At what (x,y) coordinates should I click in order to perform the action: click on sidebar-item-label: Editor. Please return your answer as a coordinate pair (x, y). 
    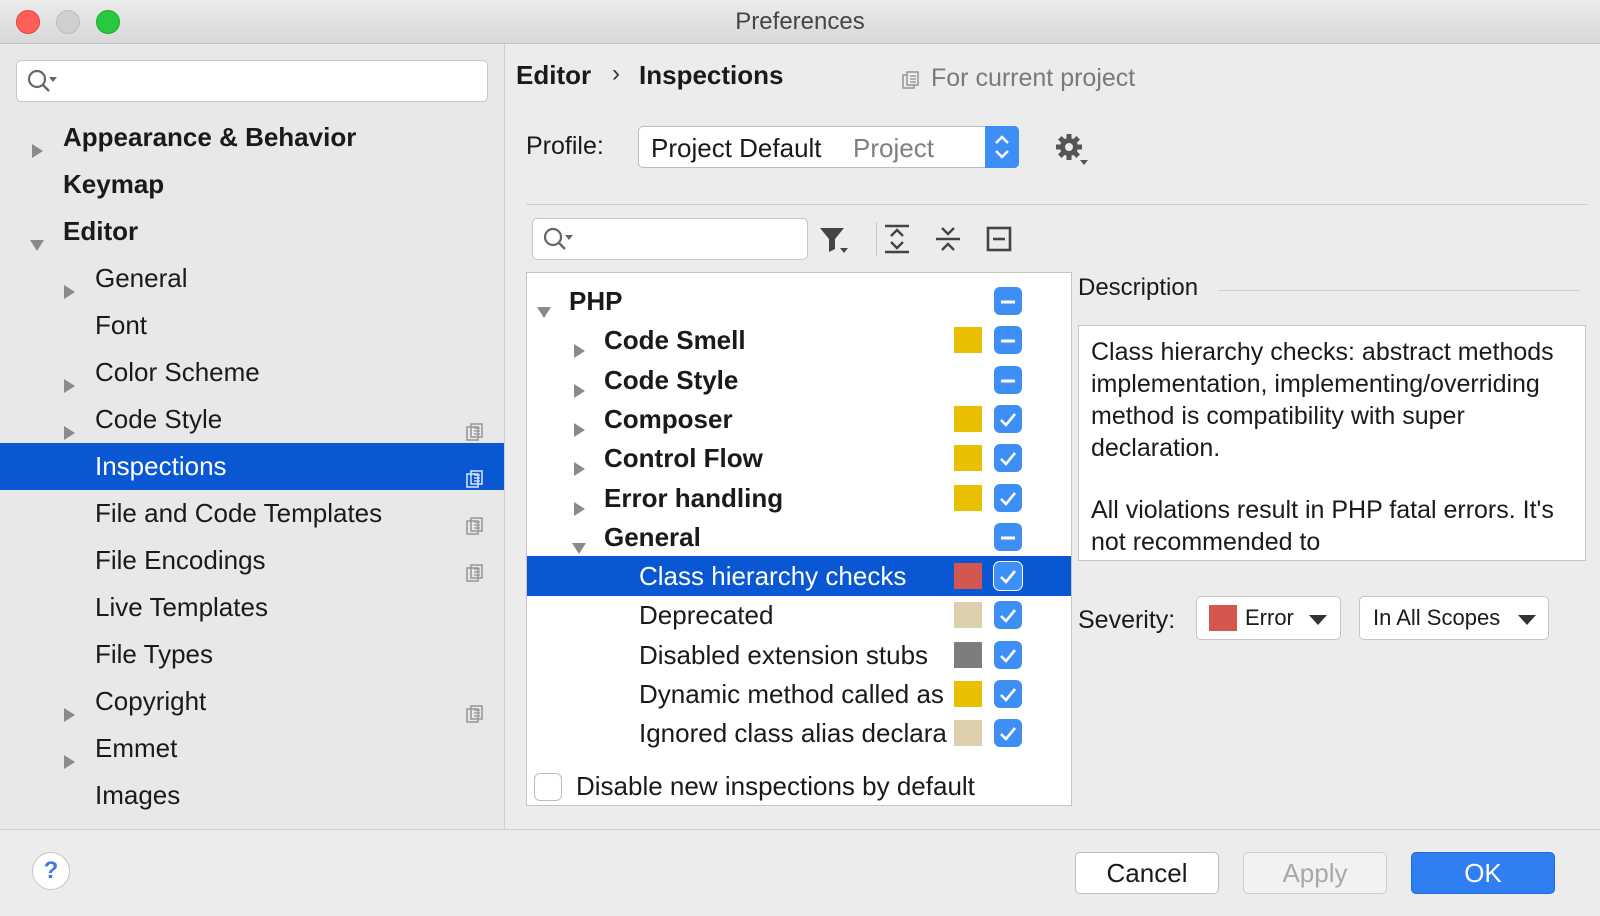
    Looking at the image, I should click on (101, 231).